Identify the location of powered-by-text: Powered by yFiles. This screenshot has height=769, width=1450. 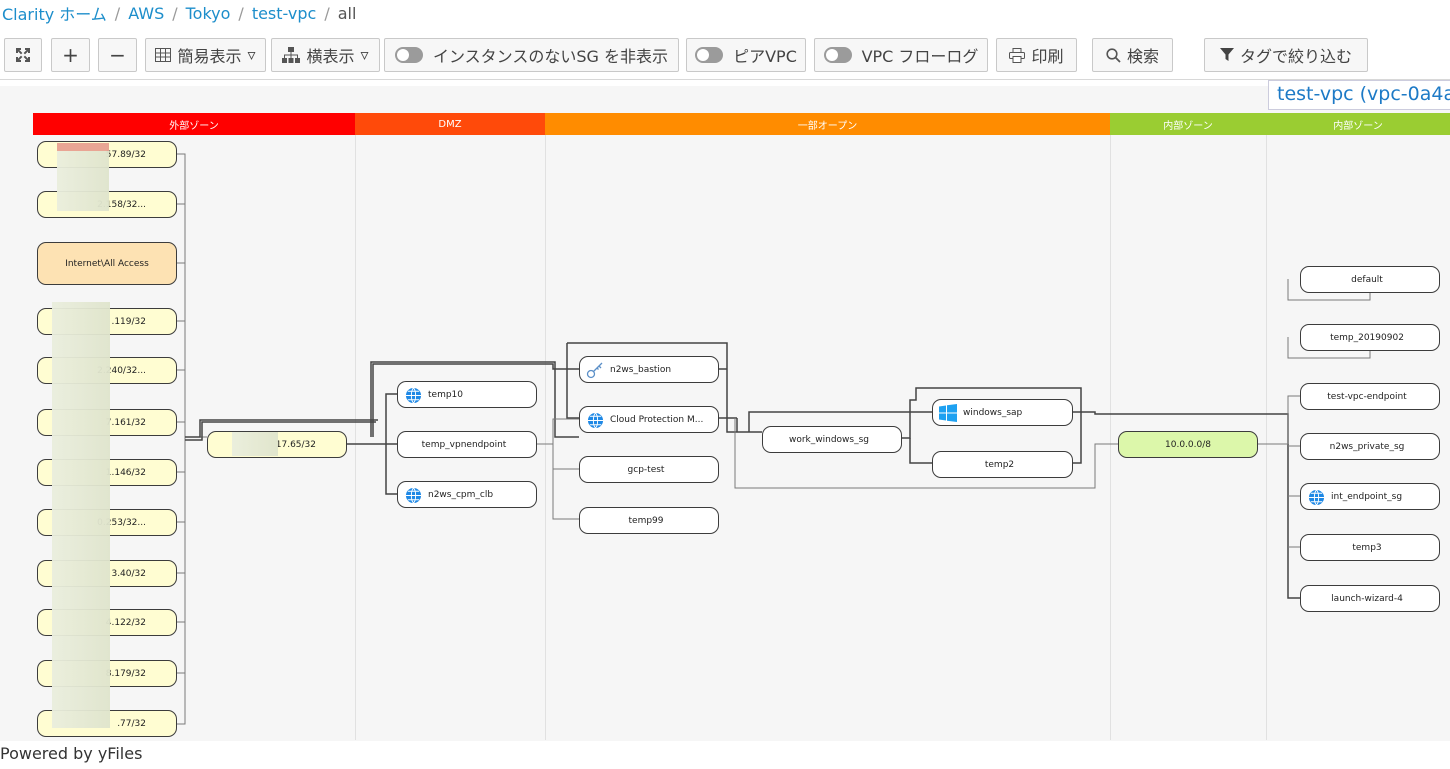
(71, 753).